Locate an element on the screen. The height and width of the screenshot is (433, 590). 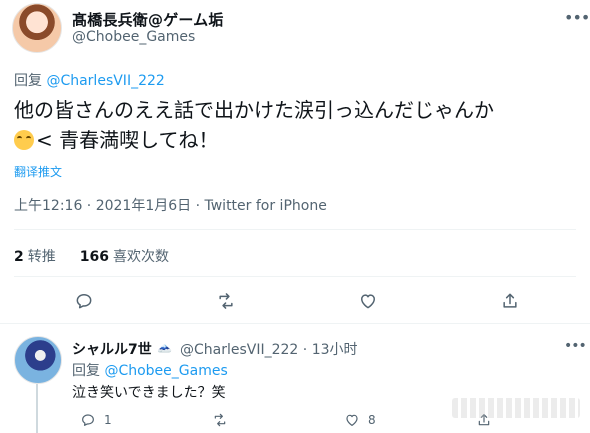
thread-line is located at coordinates (37, 408).